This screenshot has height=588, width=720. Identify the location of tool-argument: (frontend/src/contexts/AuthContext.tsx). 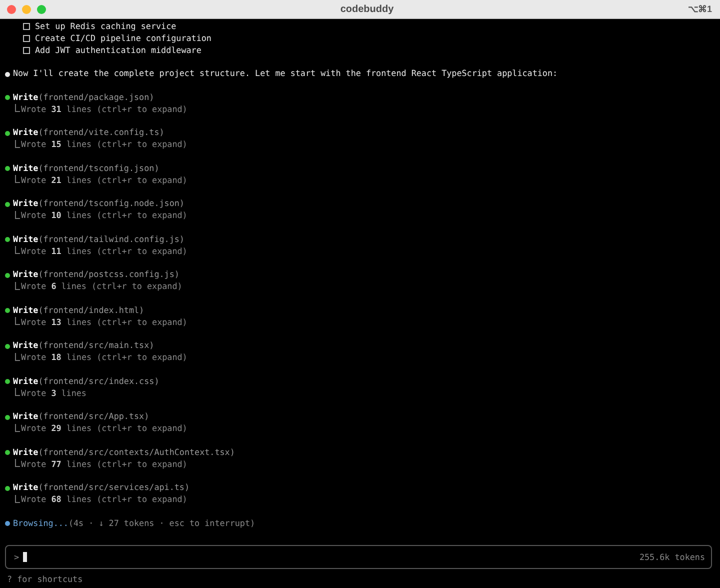
(136, 452).